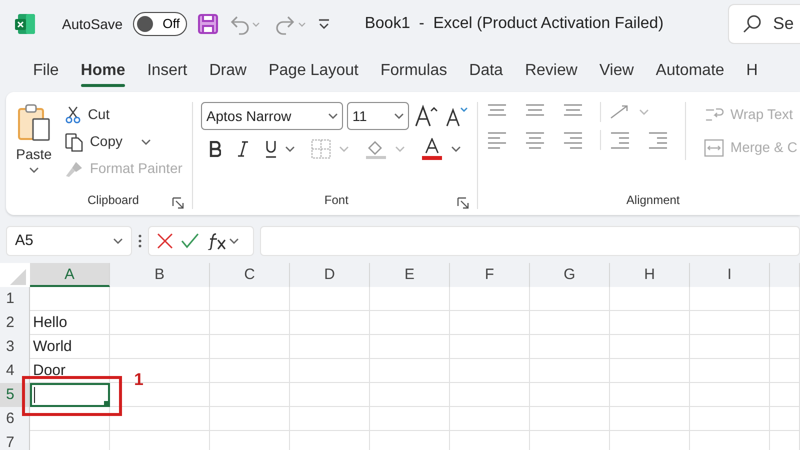 The width and height of the screenshot is (800, 450). Describe the element at coordinates (570, 275) in the screenshot. I see `column-header: G` at that location.